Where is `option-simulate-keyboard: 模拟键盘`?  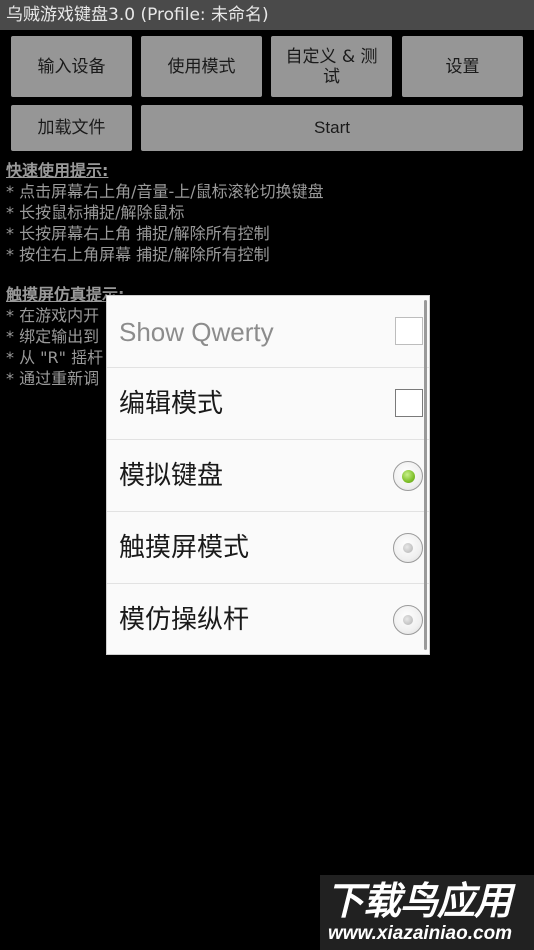
option-simulate-keyboard: 模拟键盘 is located at coordinates (268, 476).